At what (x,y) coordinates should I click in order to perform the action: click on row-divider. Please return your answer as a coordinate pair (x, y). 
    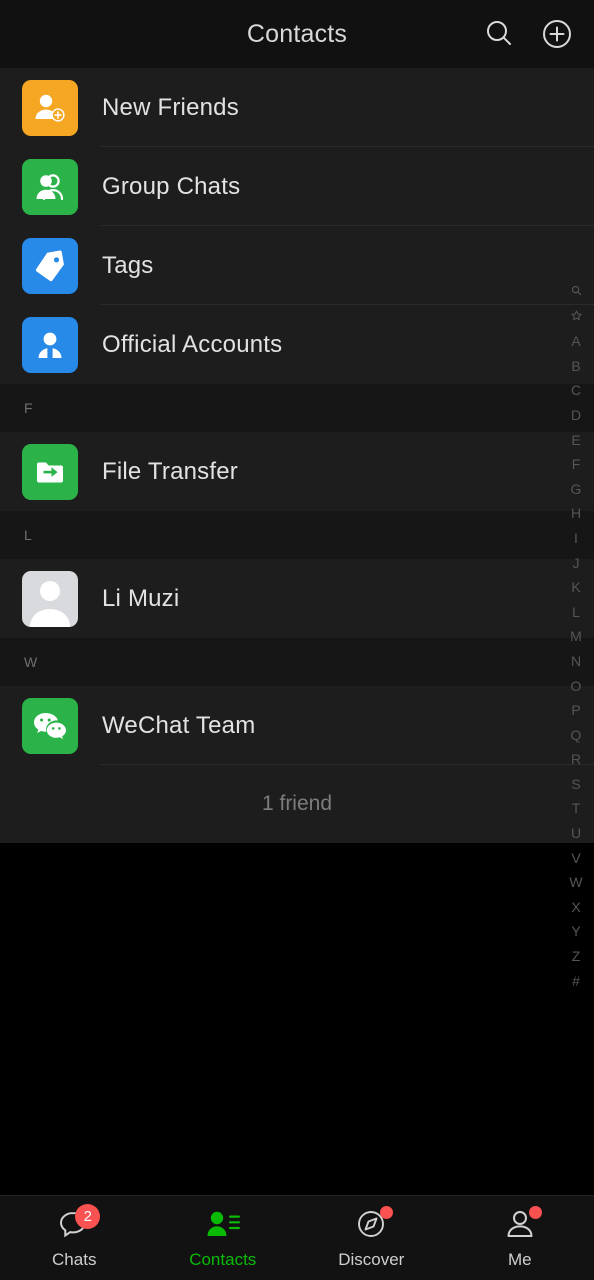
    Looking at the image, I should click on (347, 764).